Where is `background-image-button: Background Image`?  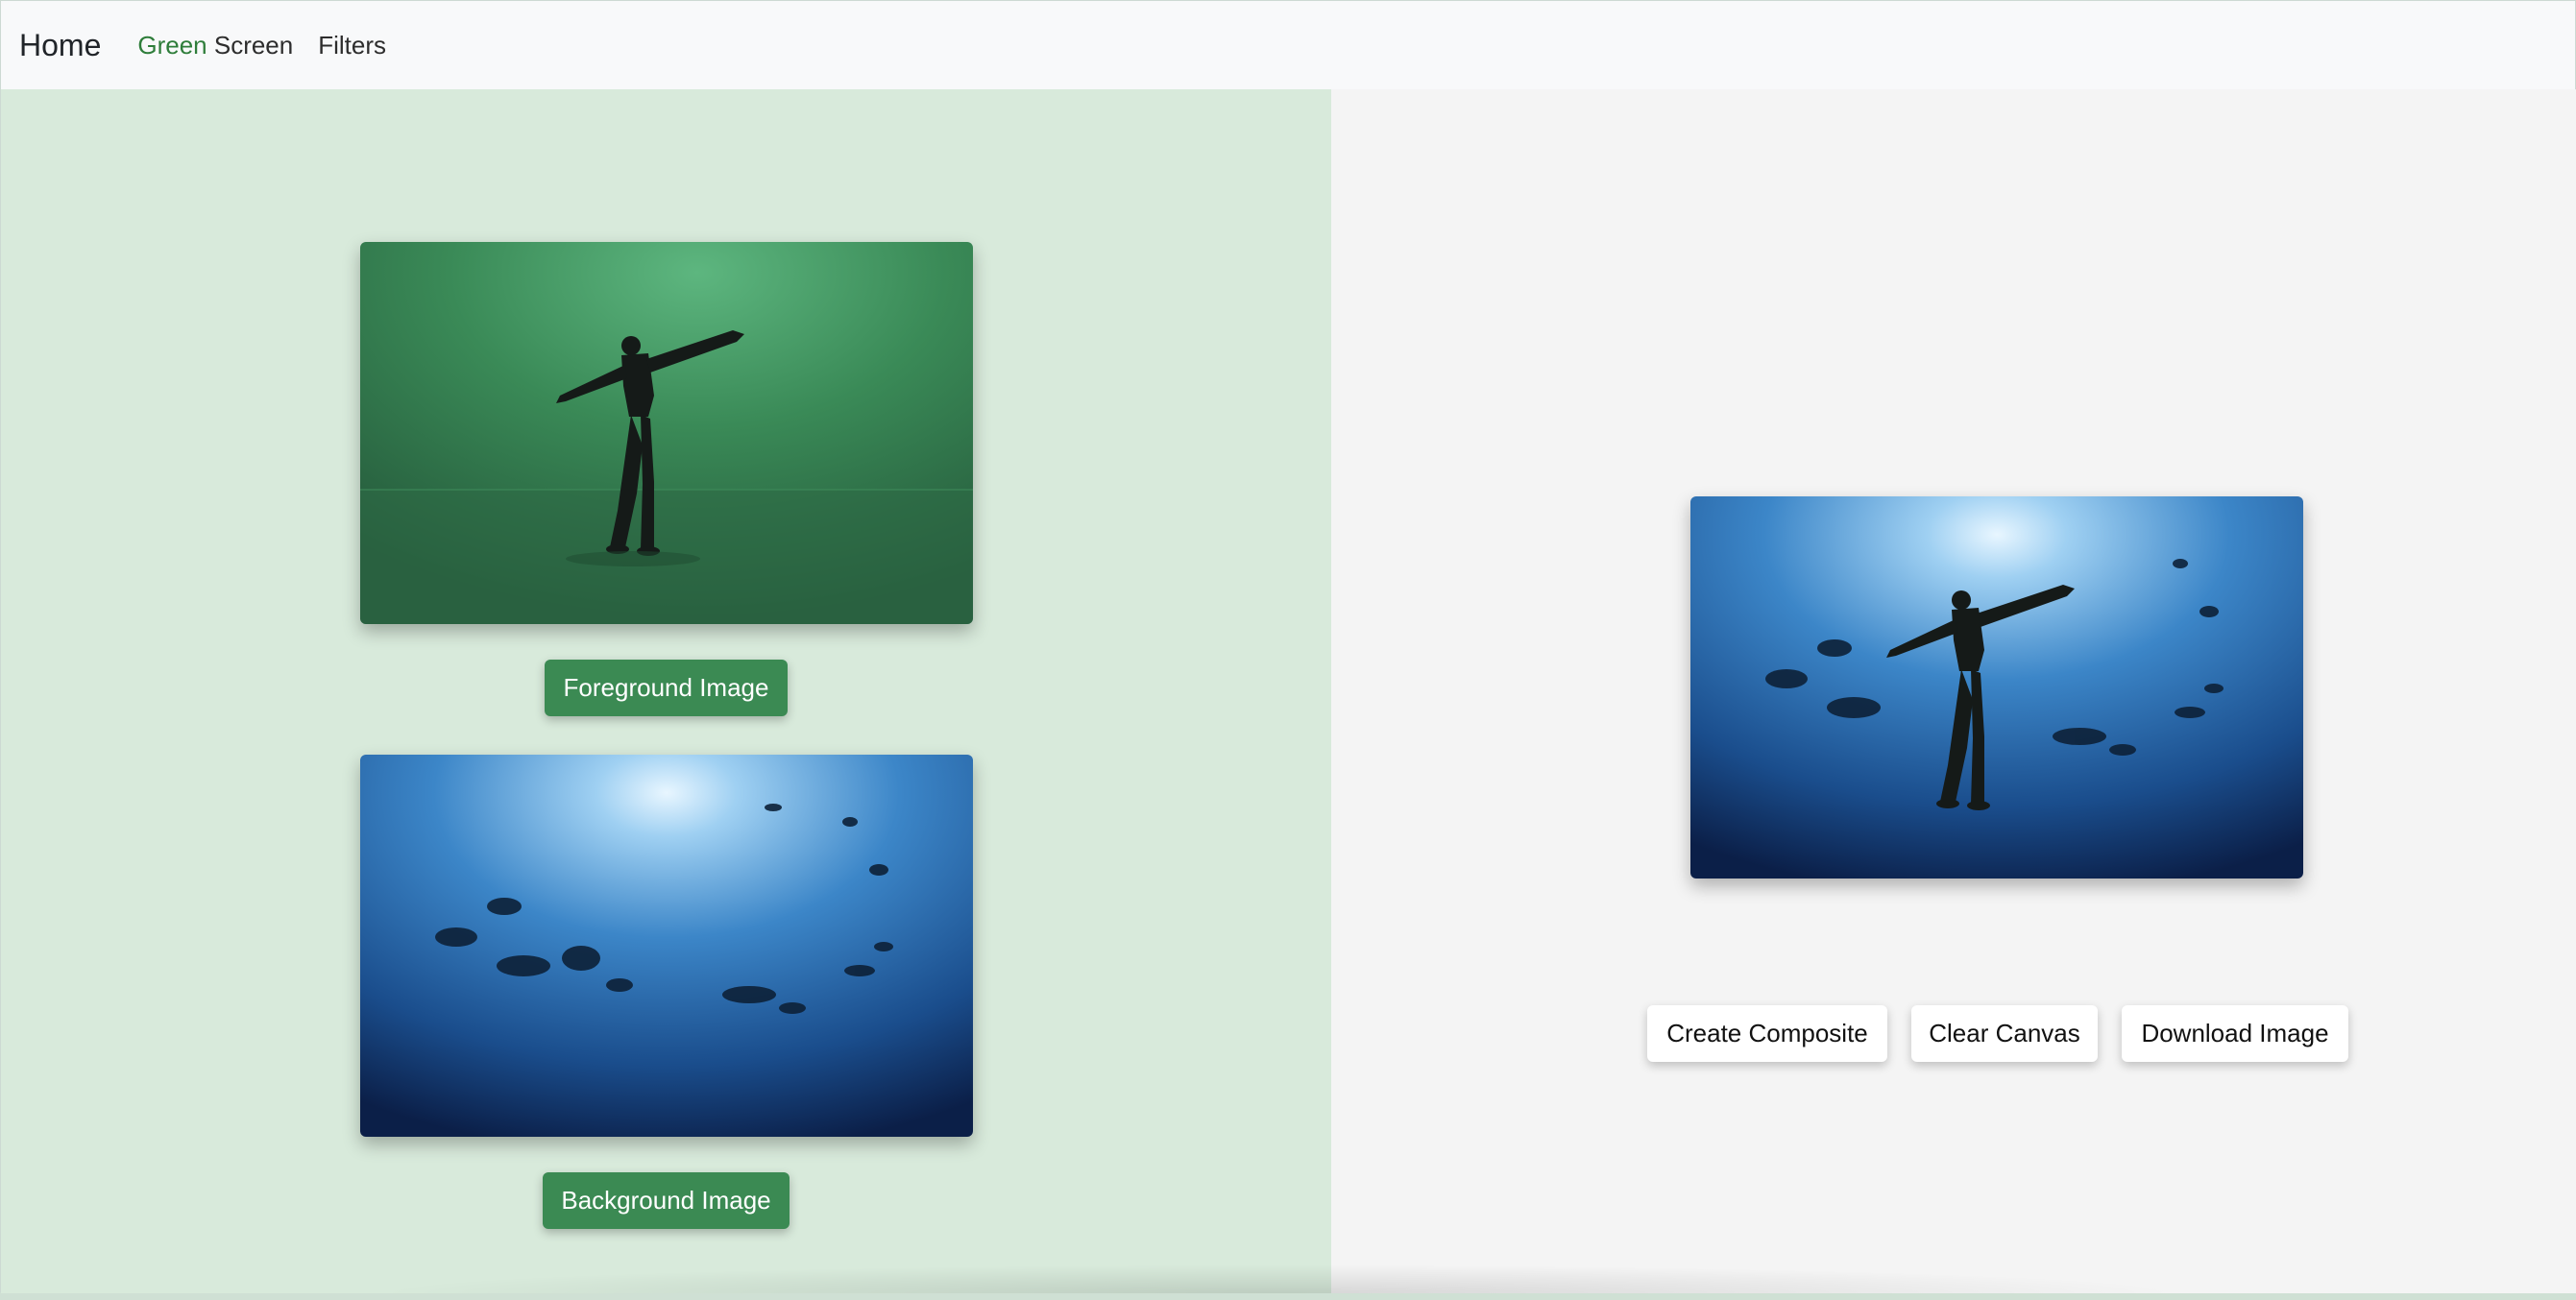
background-image-button: Background Image is located at coordinates (666, 1200).